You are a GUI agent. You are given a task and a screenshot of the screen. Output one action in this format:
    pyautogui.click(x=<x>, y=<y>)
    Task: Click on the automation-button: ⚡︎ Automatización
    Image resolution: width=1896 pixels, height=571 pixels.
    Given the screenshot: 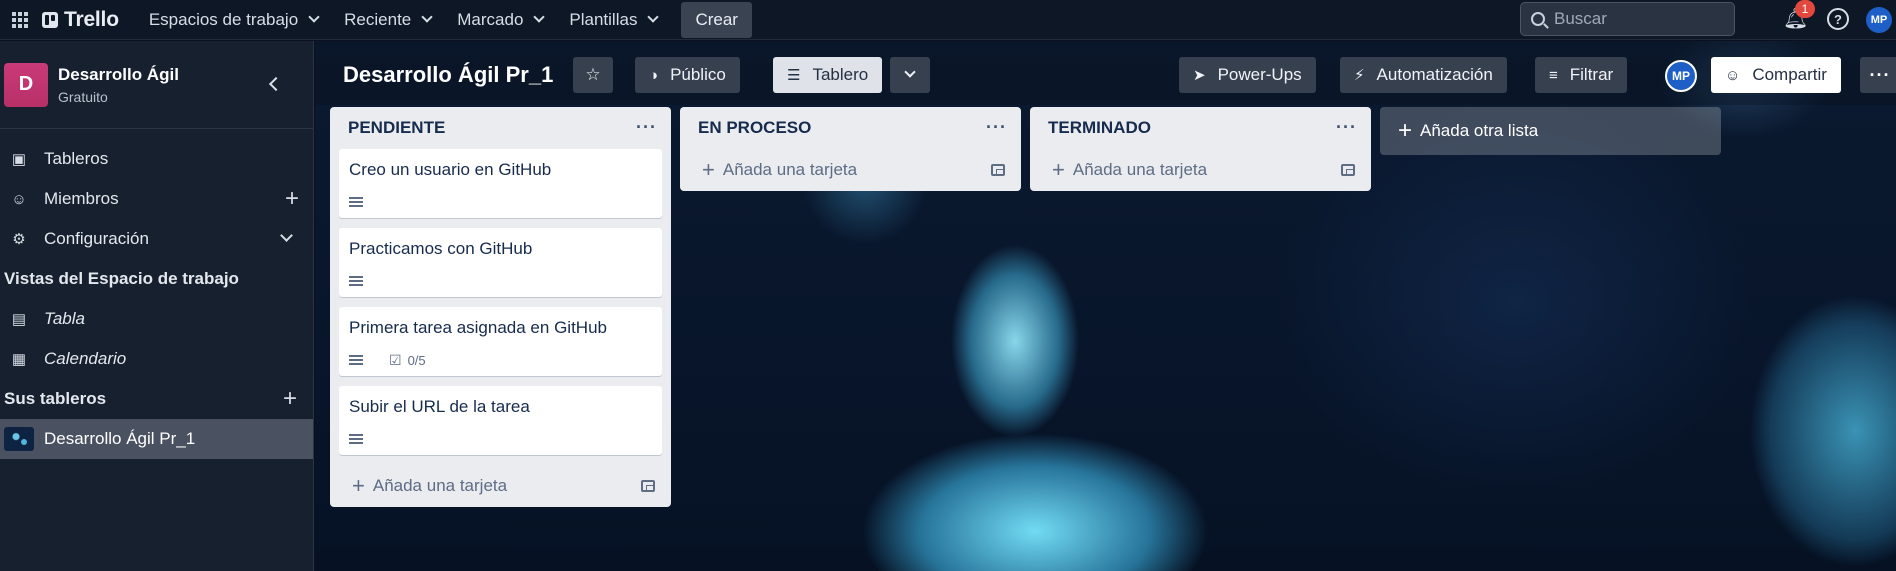 What is the action you would take?
    pyautogui.click(x=1423, y=75)
    